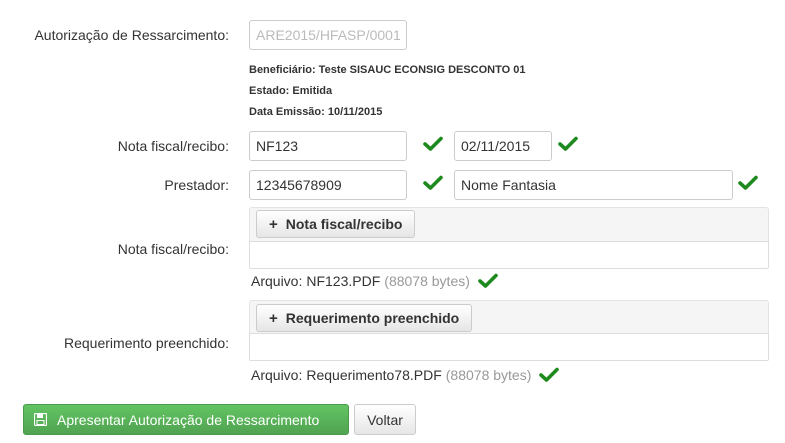 The width and height of the screenshot is (785, 443). I want to click on prestador-document-input: 12345678909, so click(328, 185).